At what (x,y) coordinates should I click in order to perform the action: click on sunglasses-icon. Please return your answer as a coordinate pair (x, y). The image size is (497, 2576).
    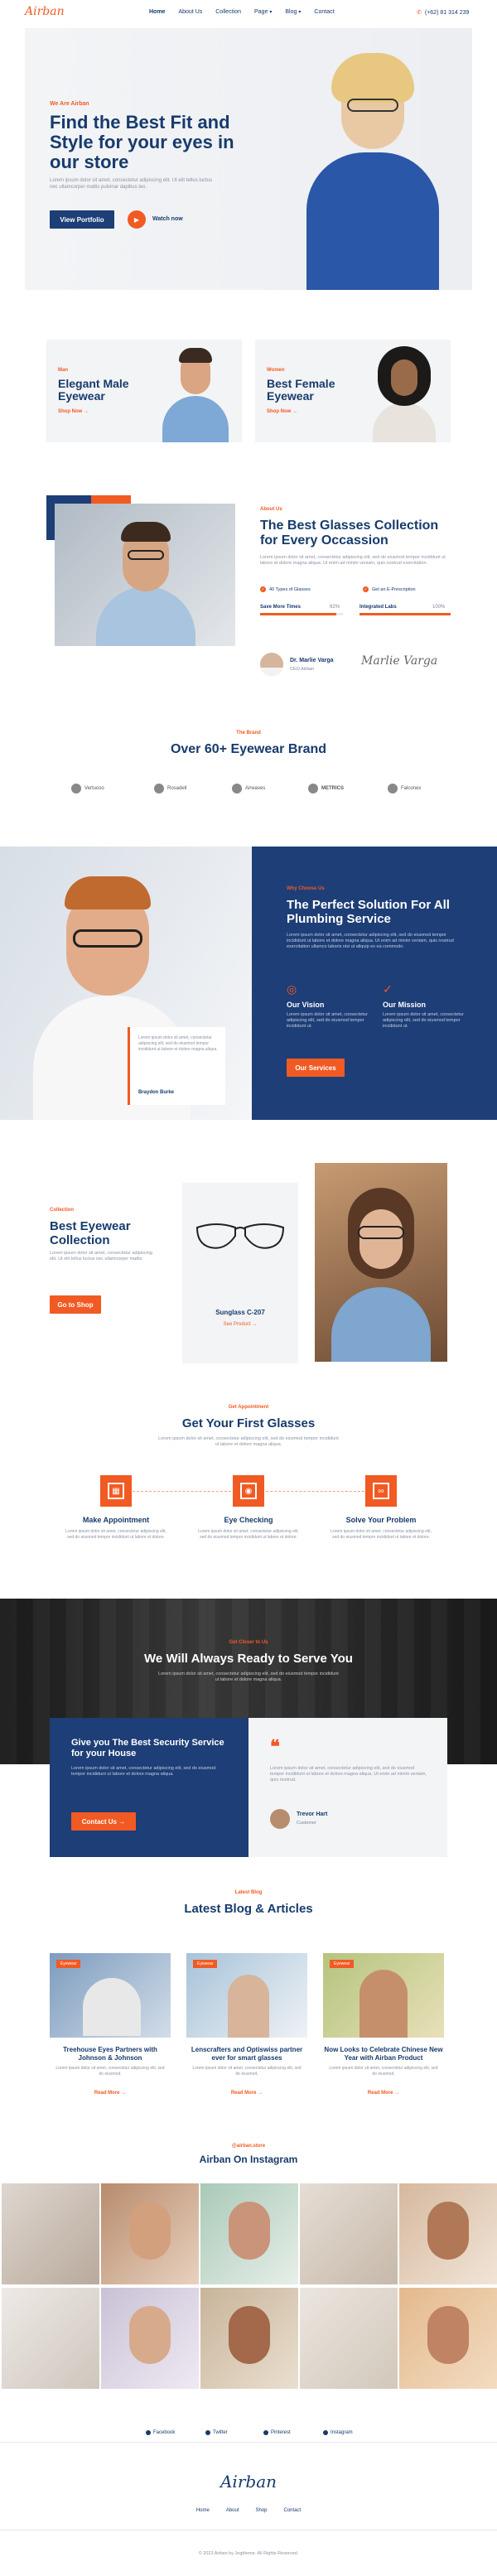
    Looking at the image, I should click on (240, 1236).